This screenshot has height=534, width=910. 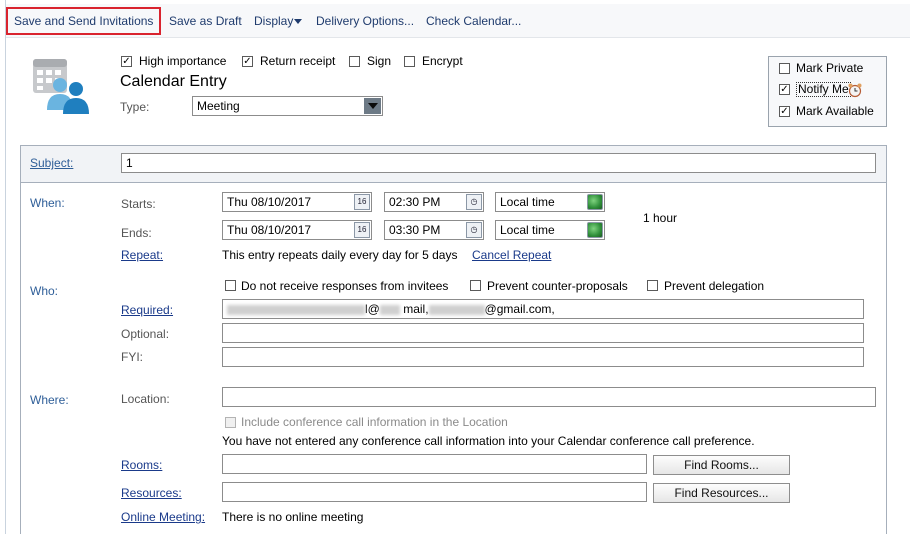 I want to click on notify-me-checkbox: ✓, so click(x=784, y=89).